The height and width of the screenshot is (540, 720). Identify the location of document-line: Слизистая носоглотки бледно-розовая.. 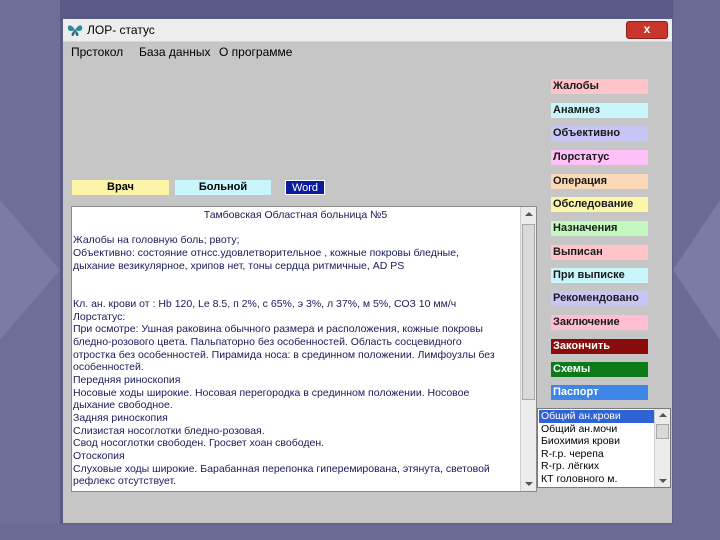
(169, 430).